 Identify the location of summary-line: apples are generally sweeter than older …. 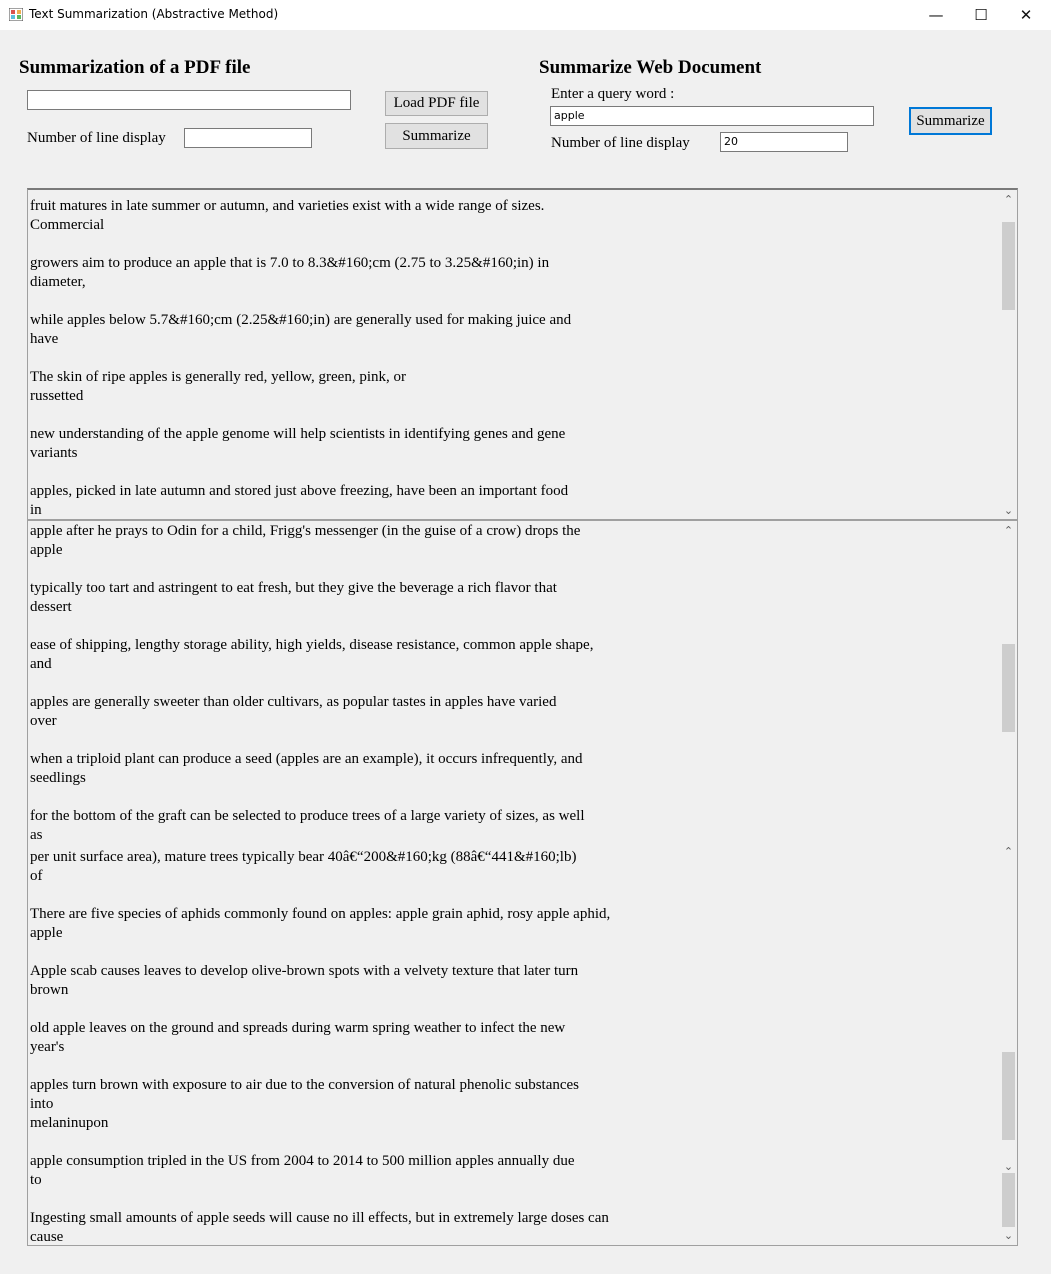
(293, 702).